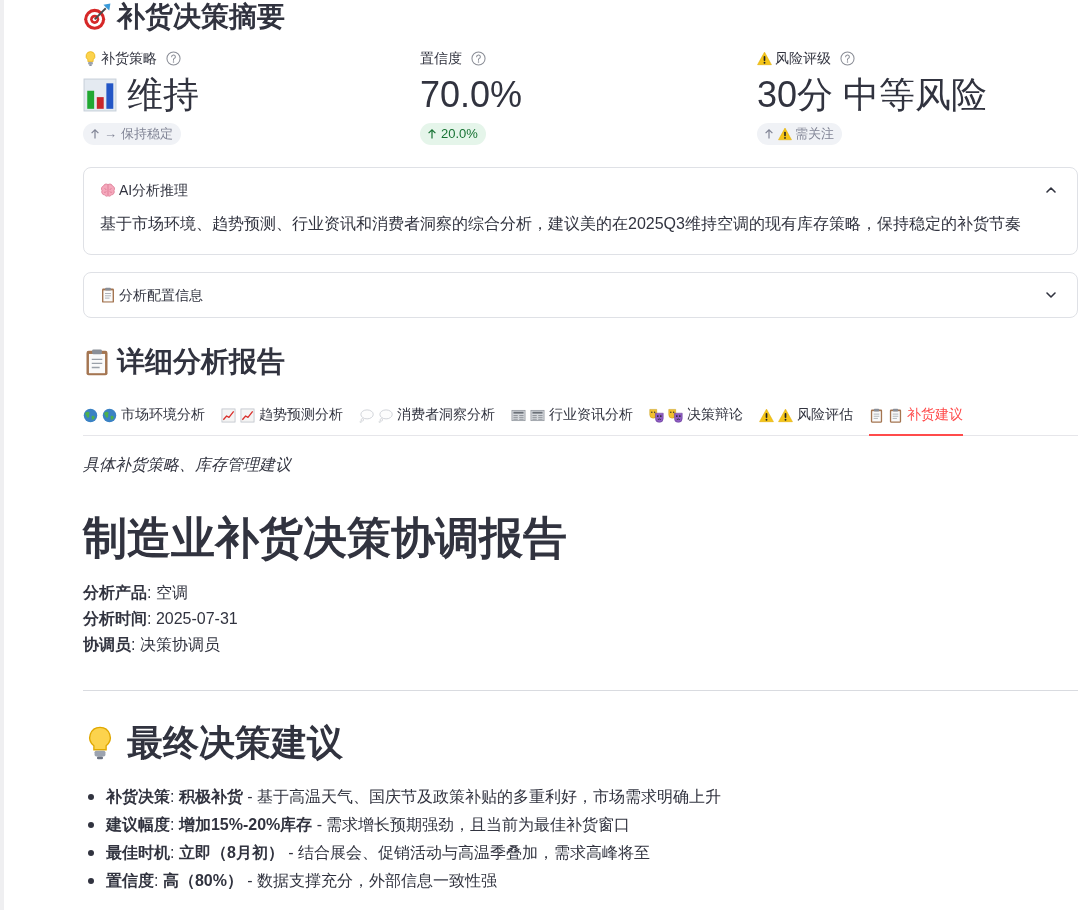 The image size is (1080, 910). I want to click on tab: 行业资讯分析, so click(572, 416).